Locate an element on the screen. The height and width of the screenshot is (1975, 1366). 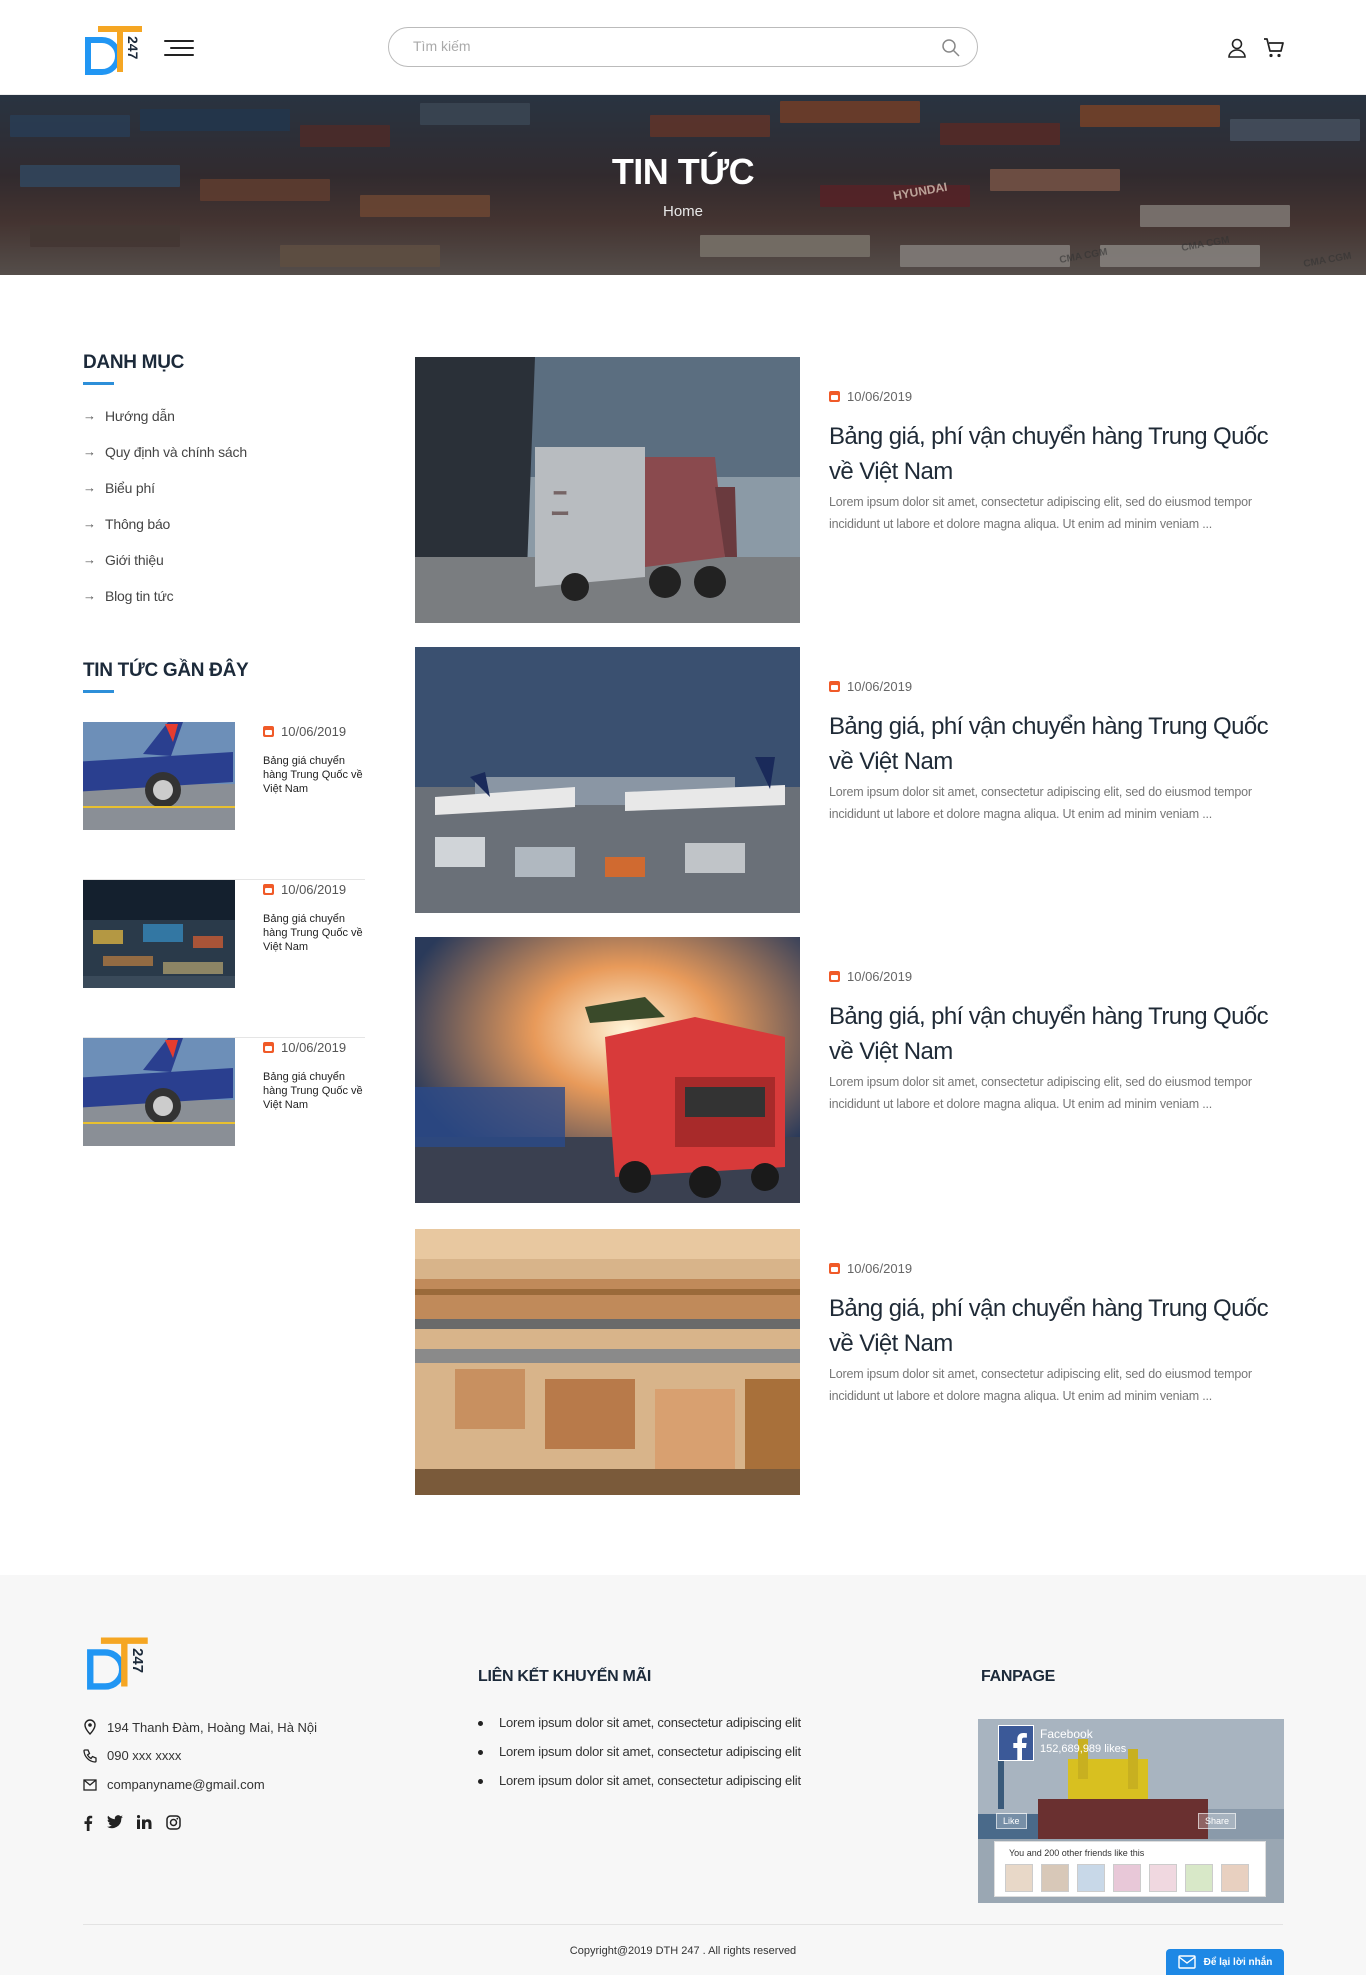
fanpage-heading: FANPAGE is located at coordinates (1018, 1676).